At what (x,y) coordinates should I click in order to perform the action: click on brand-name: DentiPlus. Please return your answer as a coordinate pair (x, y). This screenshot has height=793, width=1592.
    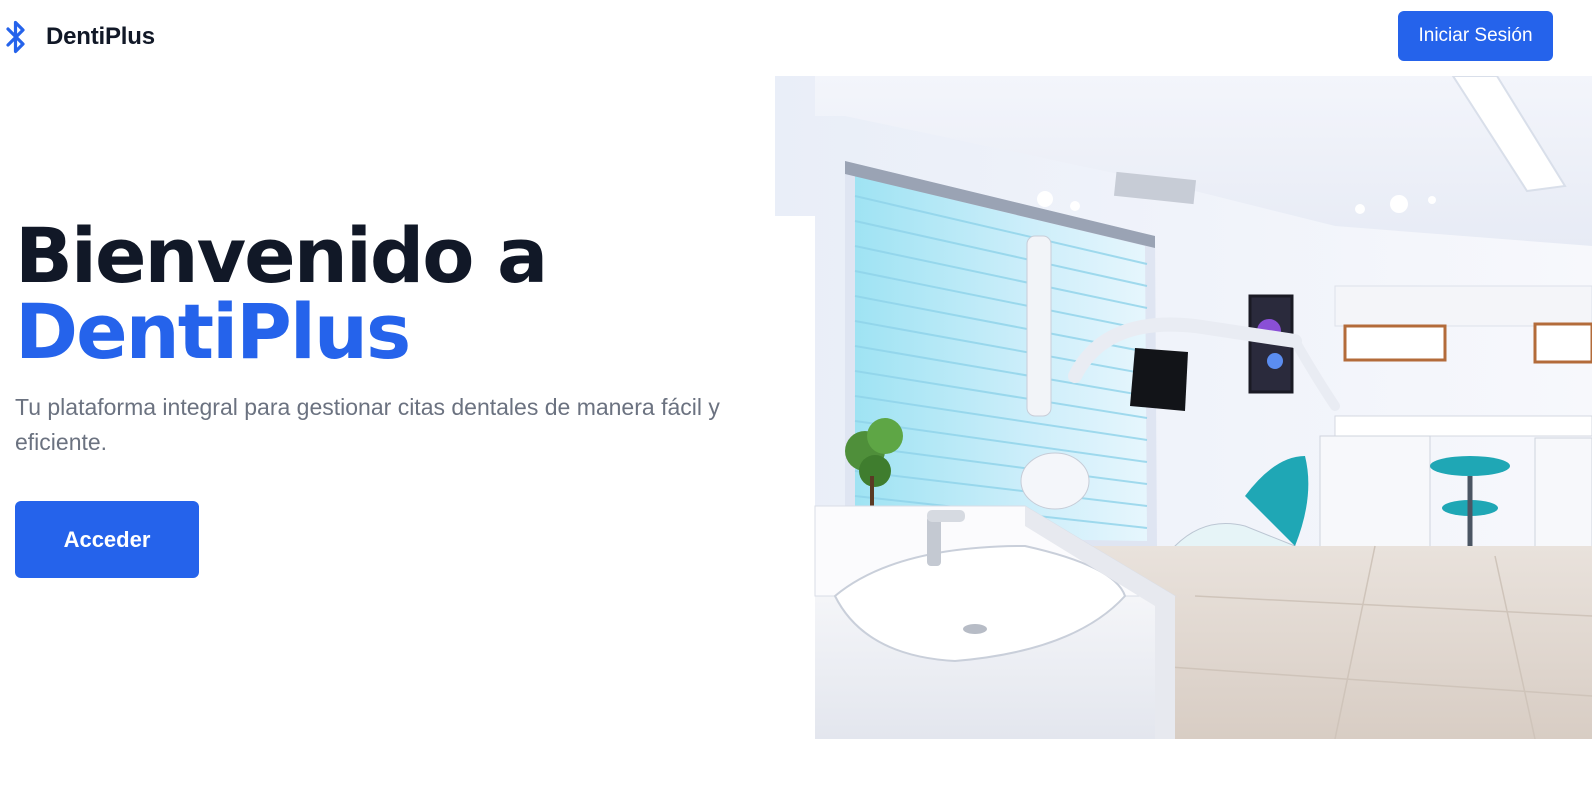
    Looking at the image, I should click on (100, 36).